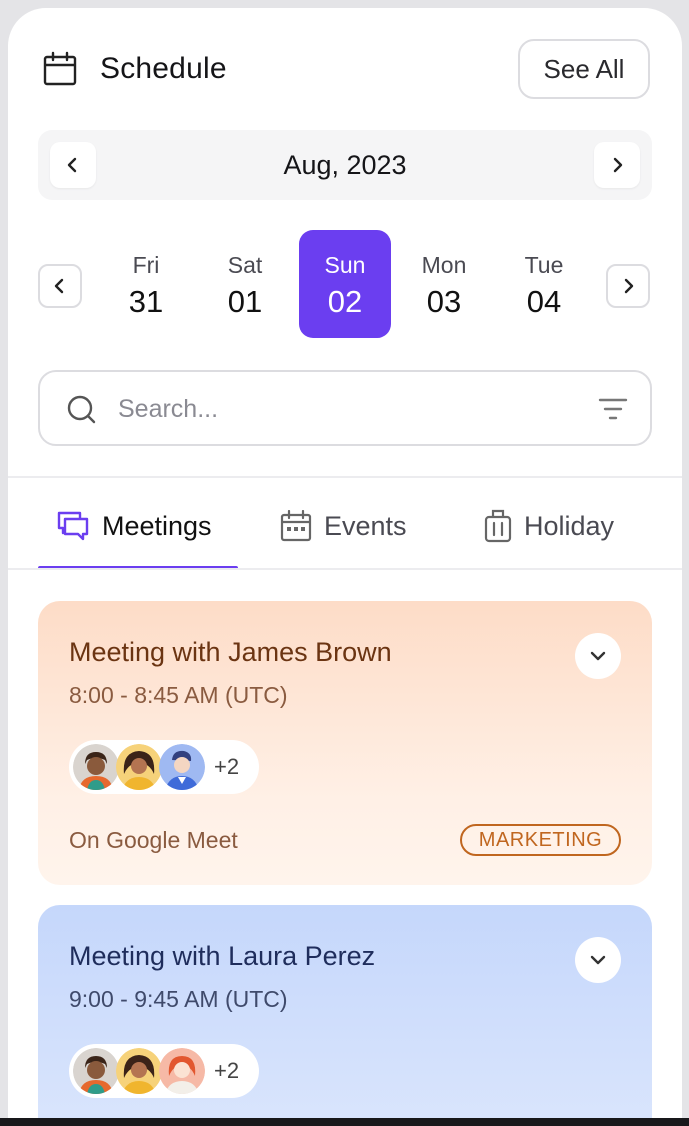  Describe the element at coordinates (365, 525) in the screenshot. I see `tab-label: Events` at that location.